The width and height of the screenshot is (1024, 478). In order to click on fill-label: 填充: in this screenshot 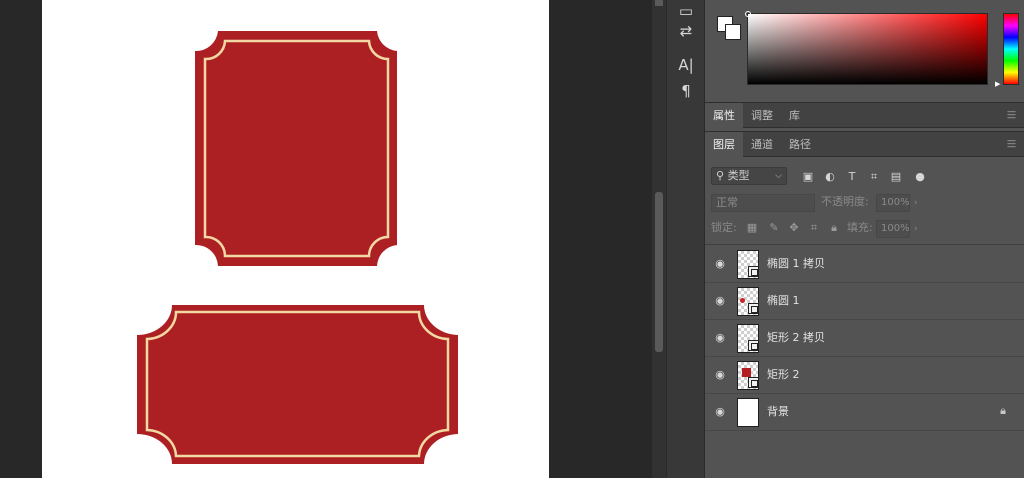, I will do `click(860, 227)`.